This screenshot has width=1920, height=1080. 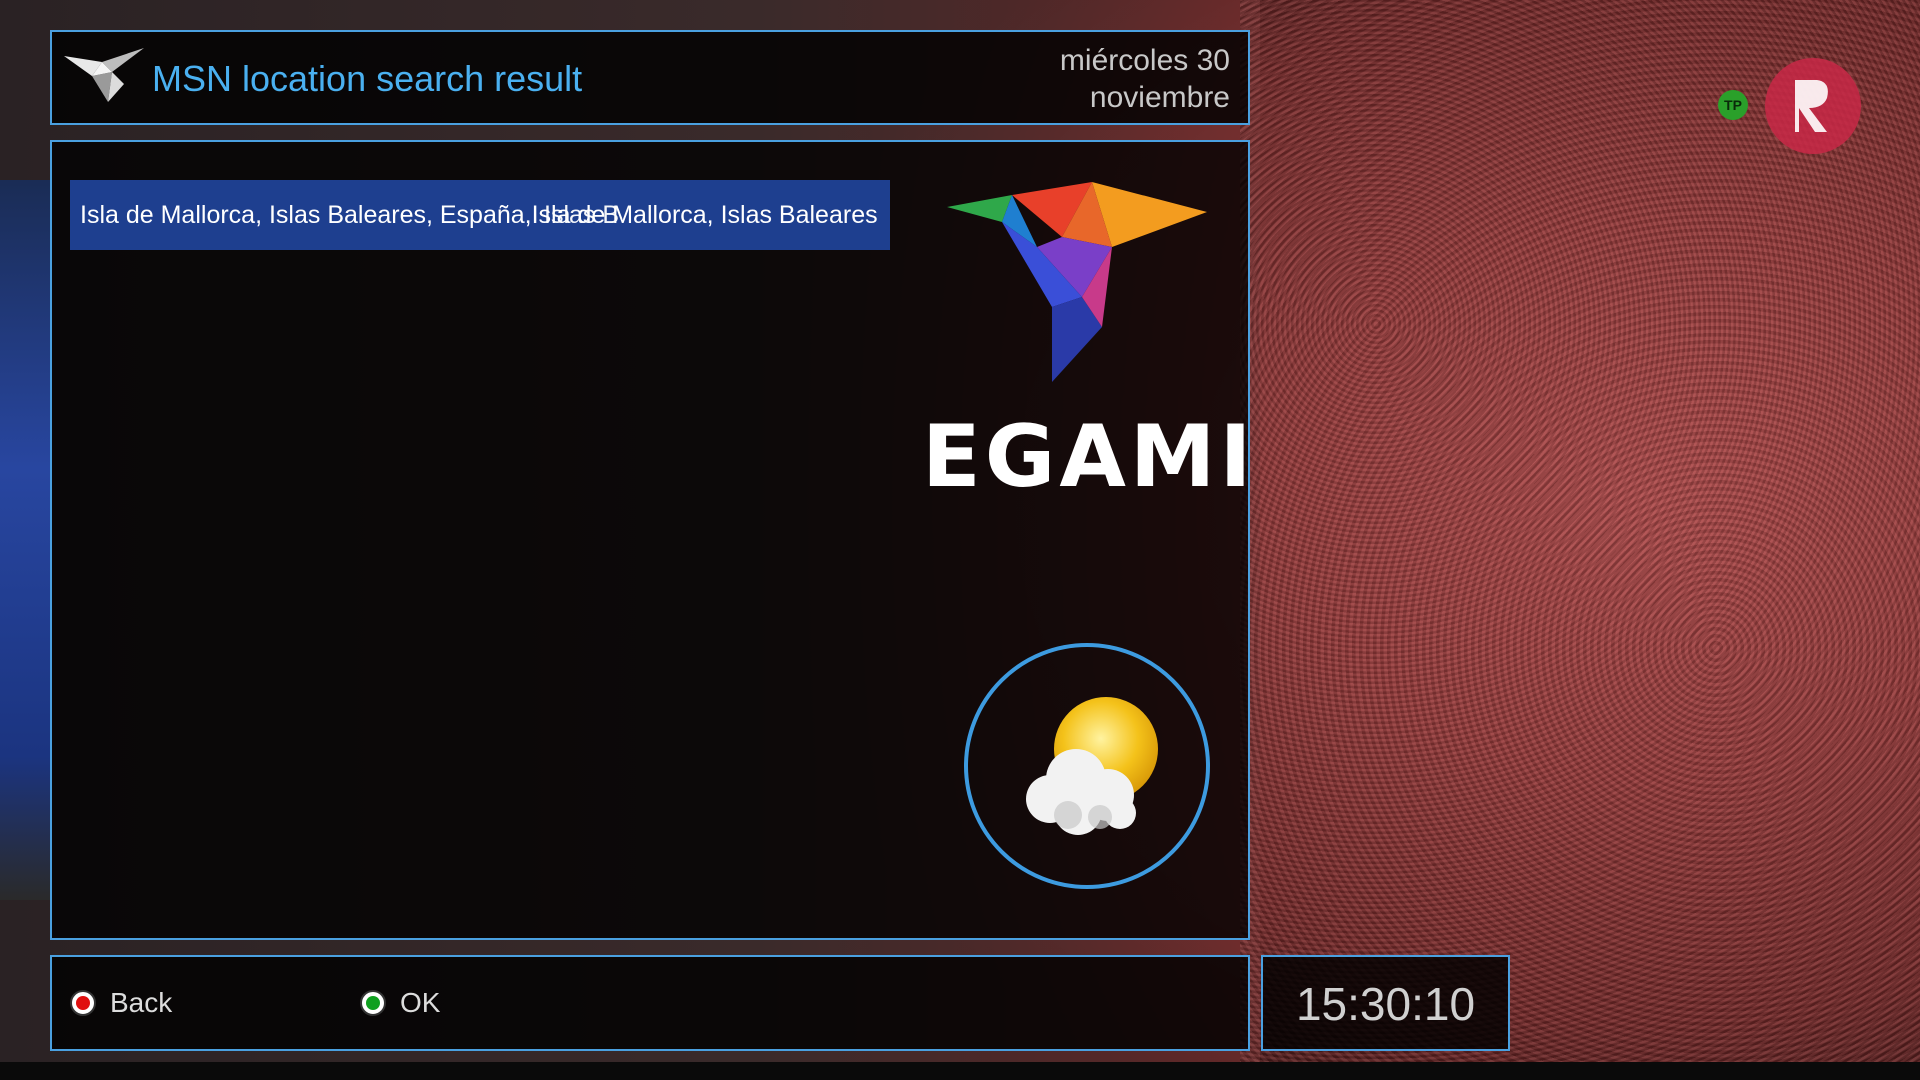 I want to click on ok-button: OK, so click(x=400, y=1003).